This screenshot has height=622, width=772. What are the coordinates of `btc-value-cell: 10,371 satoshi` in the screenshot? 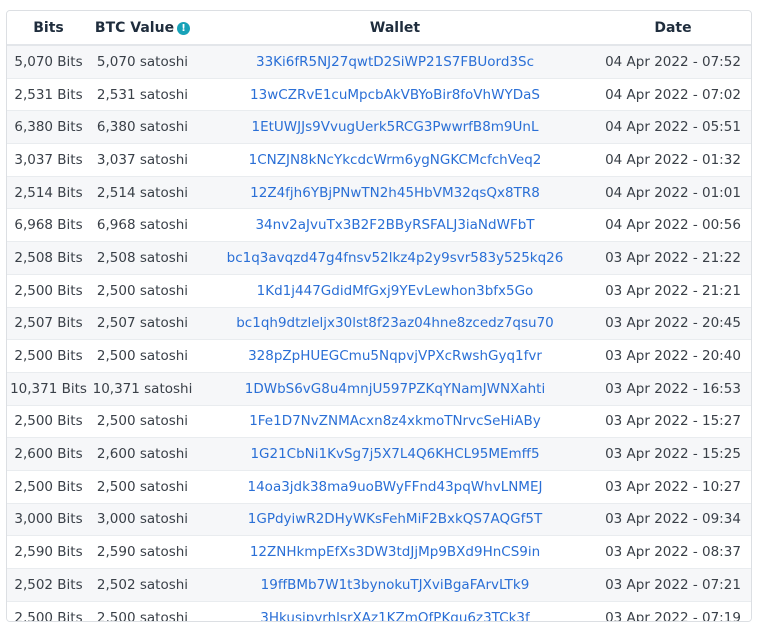 It's located at (142, 389).